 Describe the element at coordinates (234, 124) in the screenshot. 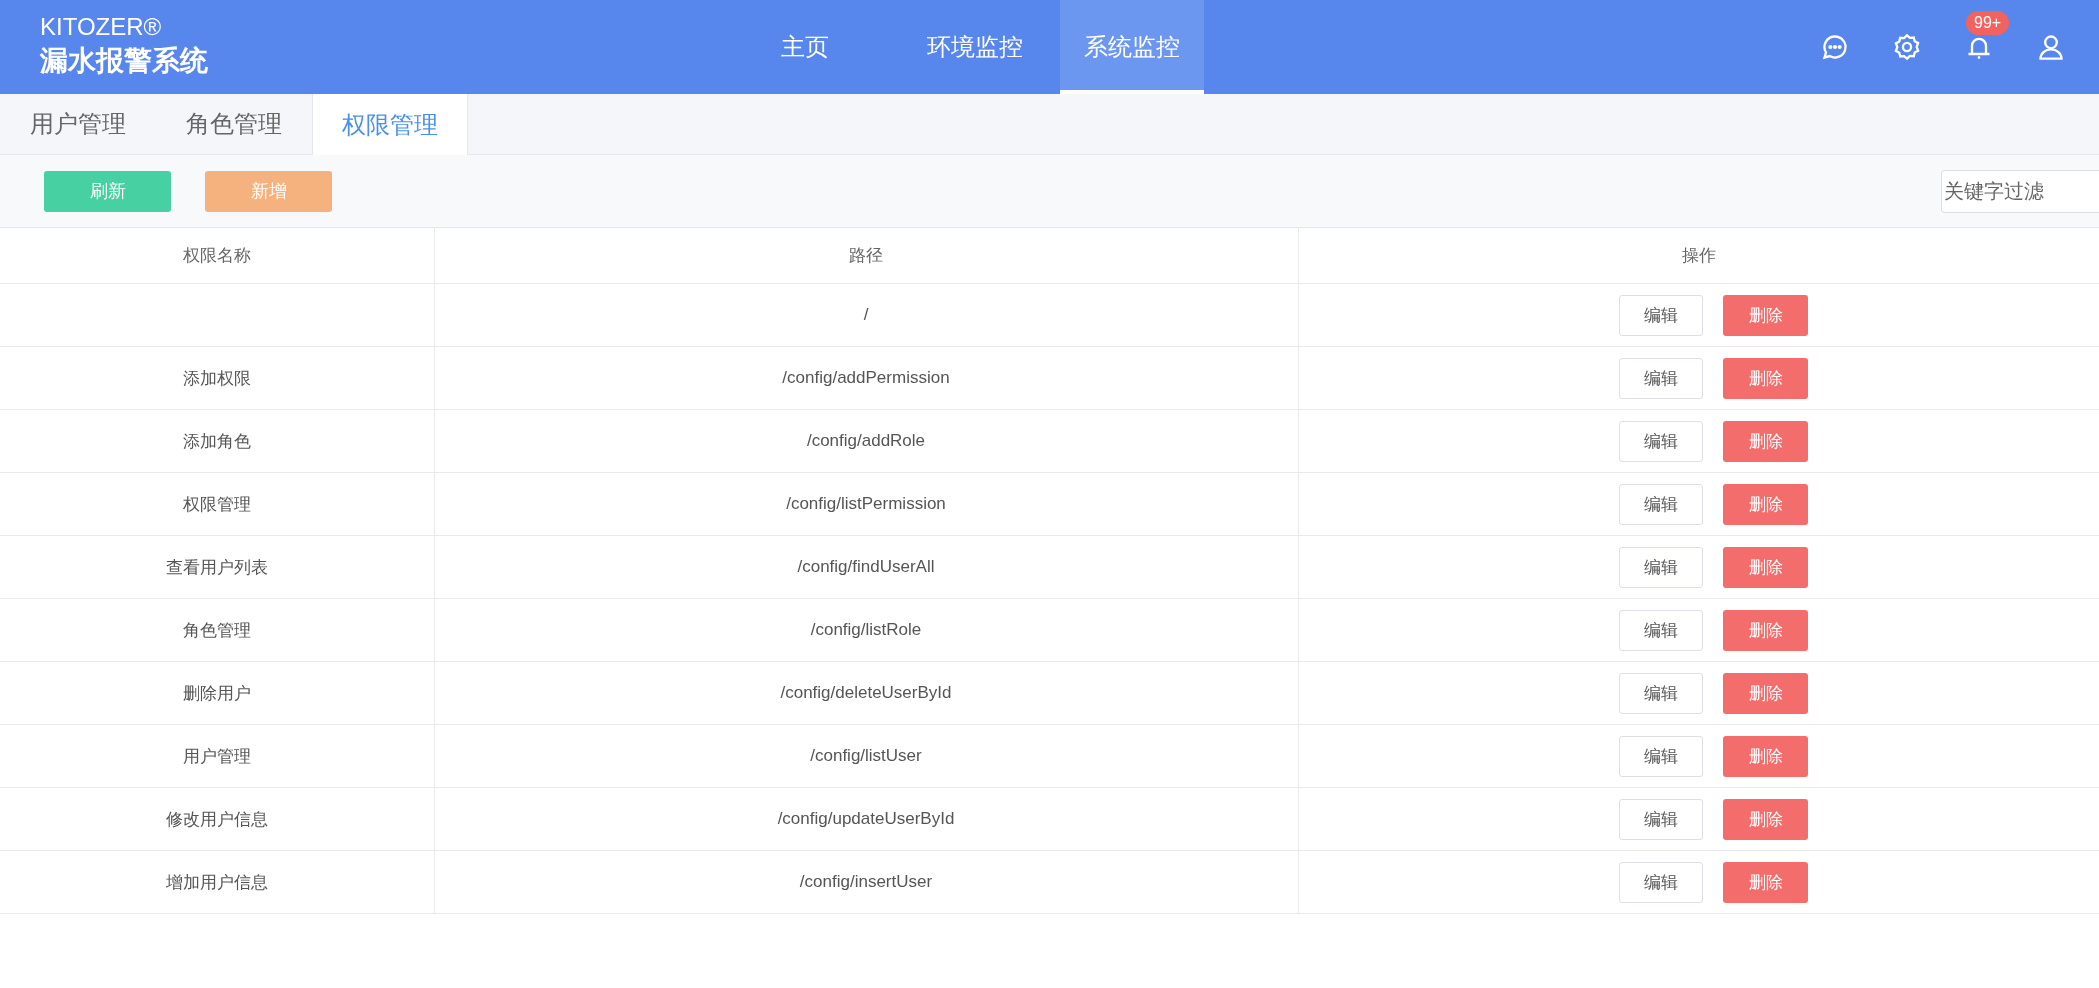

I see `tab: 角色管理` at that location.